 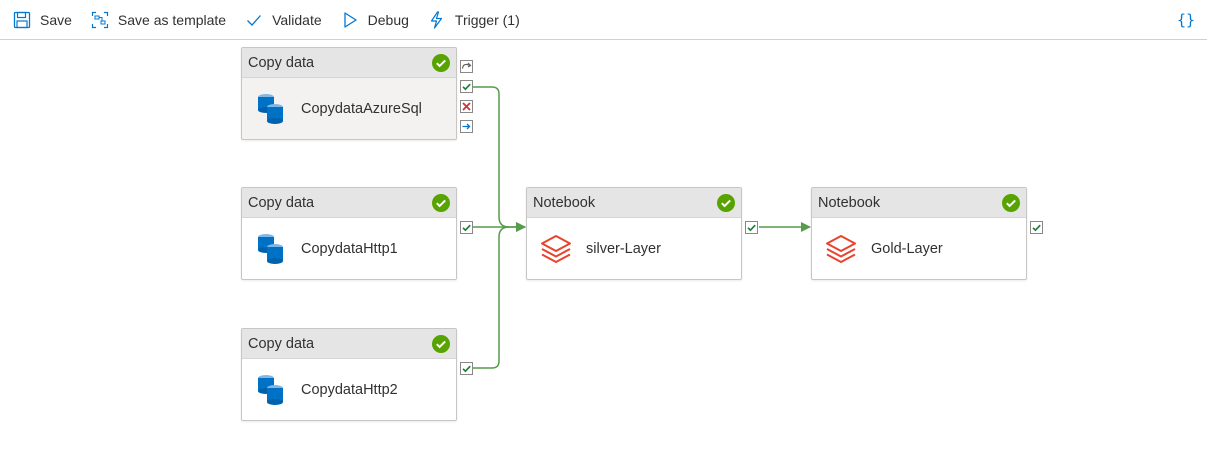 I want to click on activity-notebook-silver-layer: Notebook silver-Layer, so click(x=634, y=233).